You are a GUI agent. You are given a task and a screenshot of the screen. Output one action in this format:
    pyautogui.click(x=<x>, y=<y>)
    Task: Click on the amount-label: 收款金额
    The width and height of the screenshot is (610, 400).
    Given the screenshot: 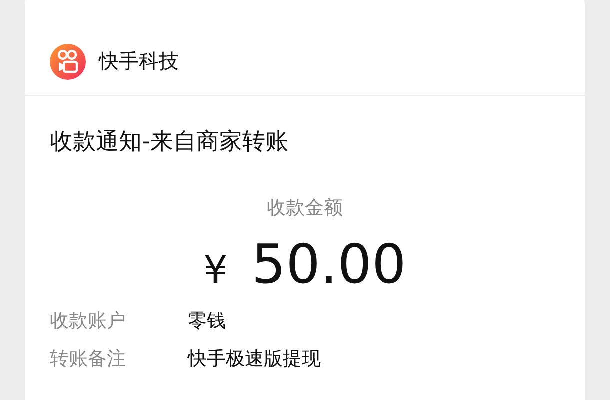 What is the action you would take?
    pyautogui.click(x=305, y=208)
    